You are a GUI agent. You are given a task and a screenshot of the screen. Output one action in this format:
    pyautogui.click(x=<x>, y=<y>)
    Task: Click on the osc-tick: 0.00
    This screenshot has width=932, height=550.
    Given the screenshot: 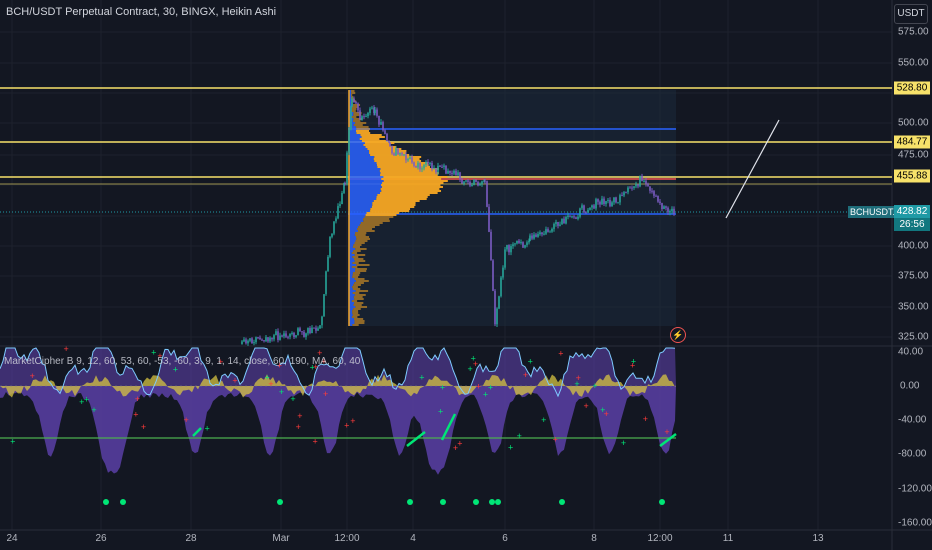 What is the action you would take?
    pyautogui.click(x=910, y=386)
    